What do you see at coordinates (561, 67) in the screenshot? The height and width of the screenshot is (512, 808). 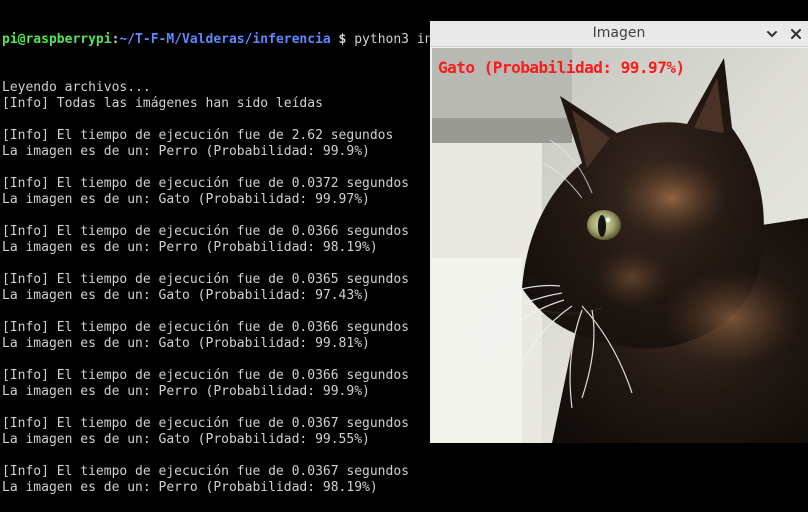 I see `prediction-overlay-label: Gato (Probabilidad: 99.97%)` at bounding box center [561, 67].